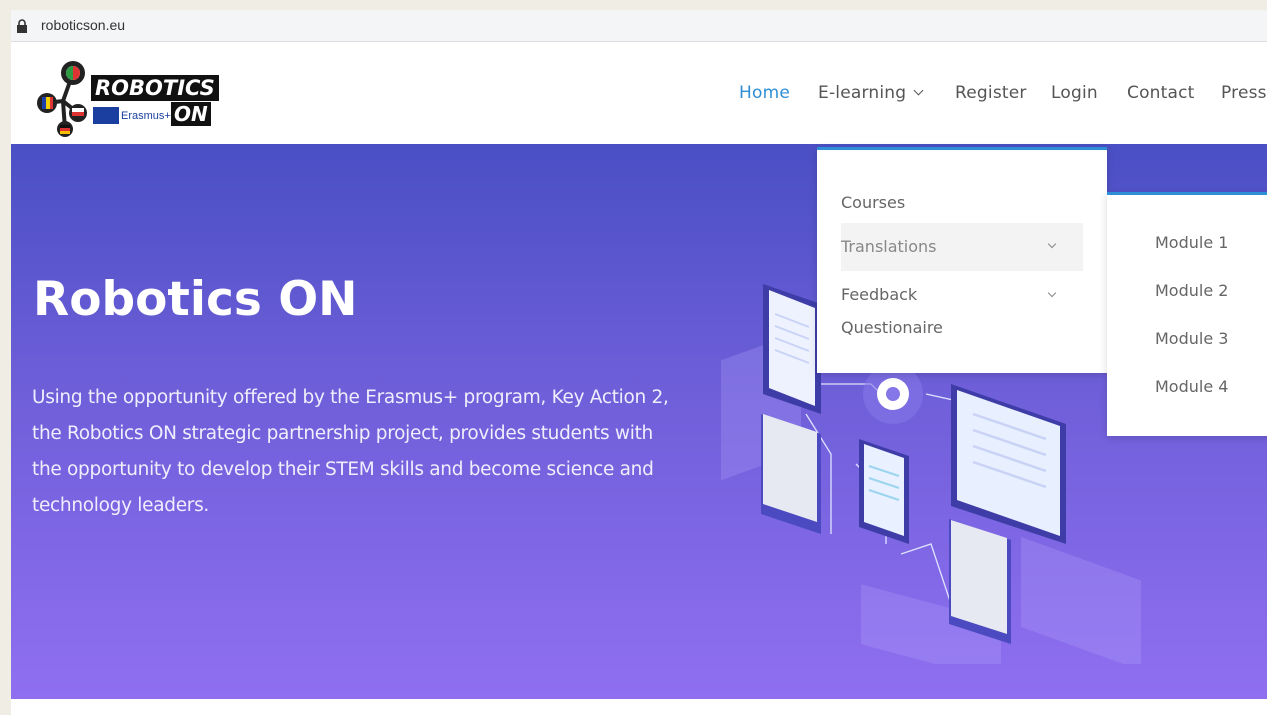 This screenshot has height=715, width=1267. What do you see at coordinates (962, 328) in the screenshot?
I see `dd-item-questionaire: Questionaire` at bounding box center [962, 328].